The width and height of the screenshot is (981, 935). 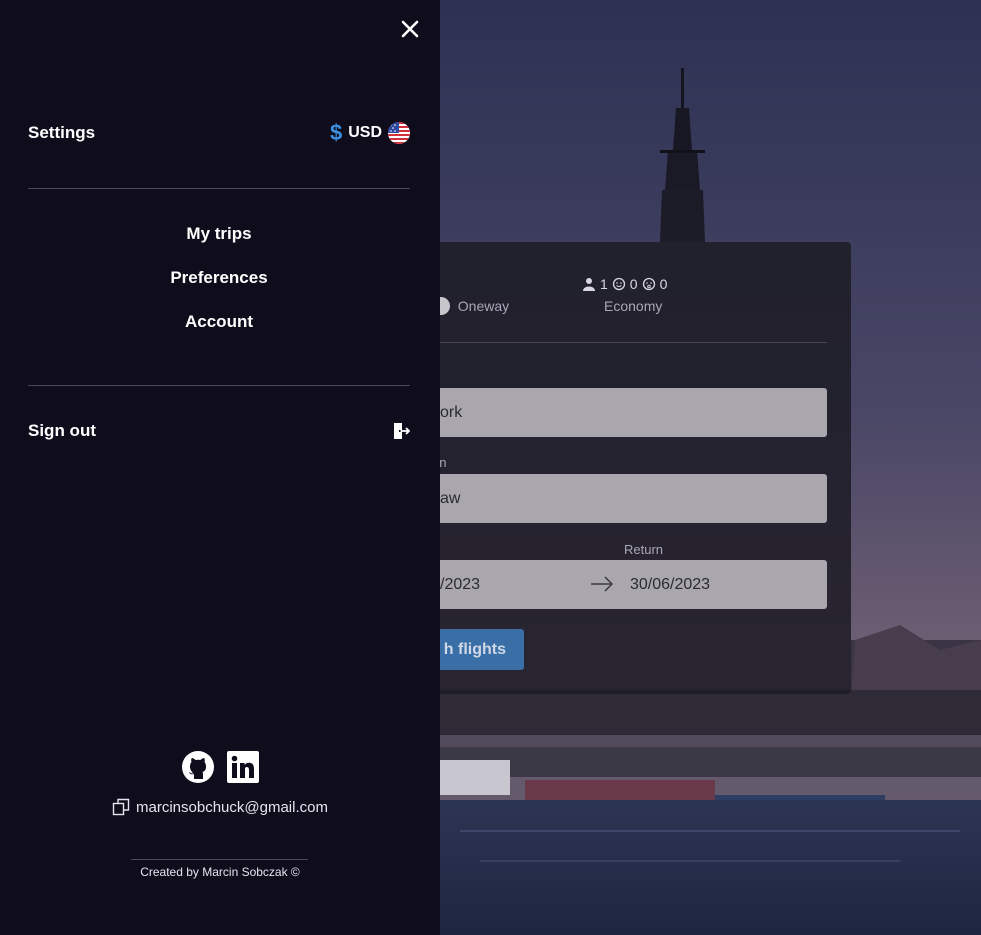 What do you see at coordinates (670, 584) in the screenshot?
I see `return-date: 30/06/2023` at bounding box center [670, 584].